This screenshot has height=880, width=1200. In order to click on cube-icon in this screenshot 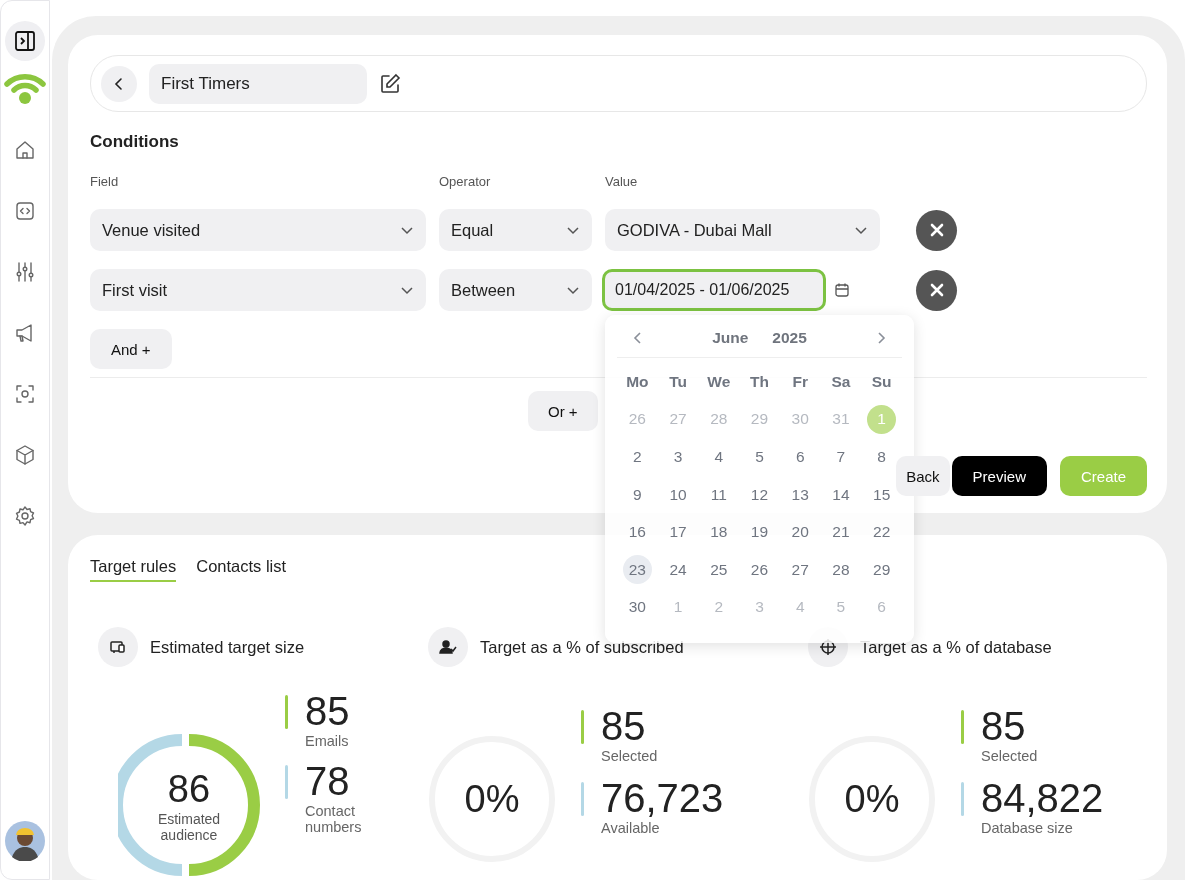, I will do `click(25, 455)`.